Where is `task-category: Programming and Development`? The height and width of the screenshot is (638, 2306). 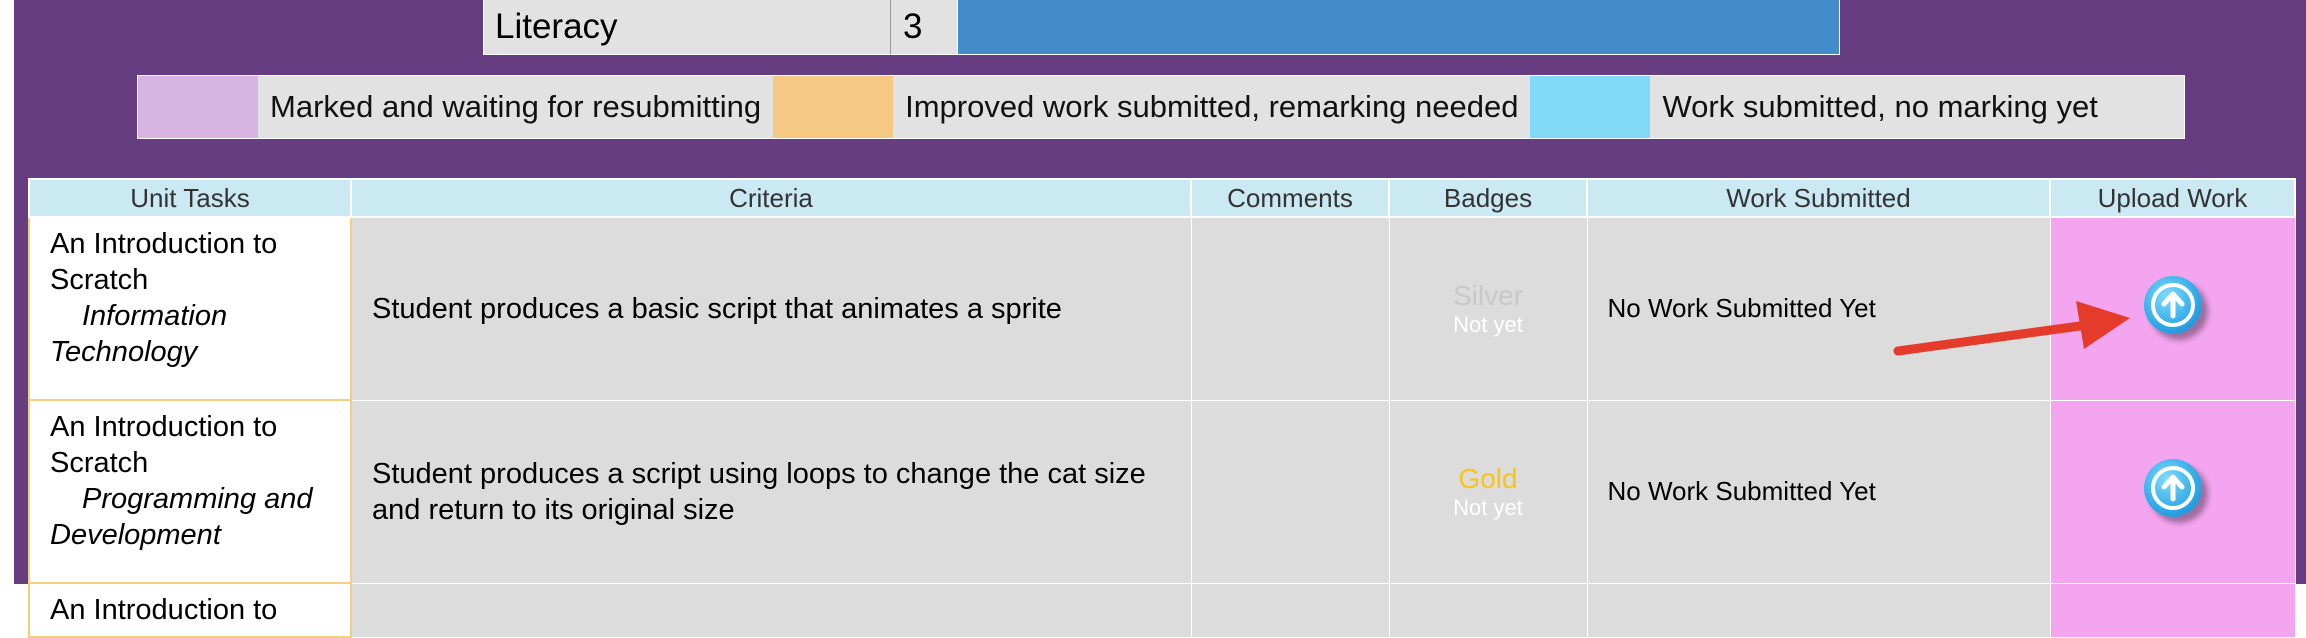
task-category: Programming and Development is located at coordinates (181, 517).